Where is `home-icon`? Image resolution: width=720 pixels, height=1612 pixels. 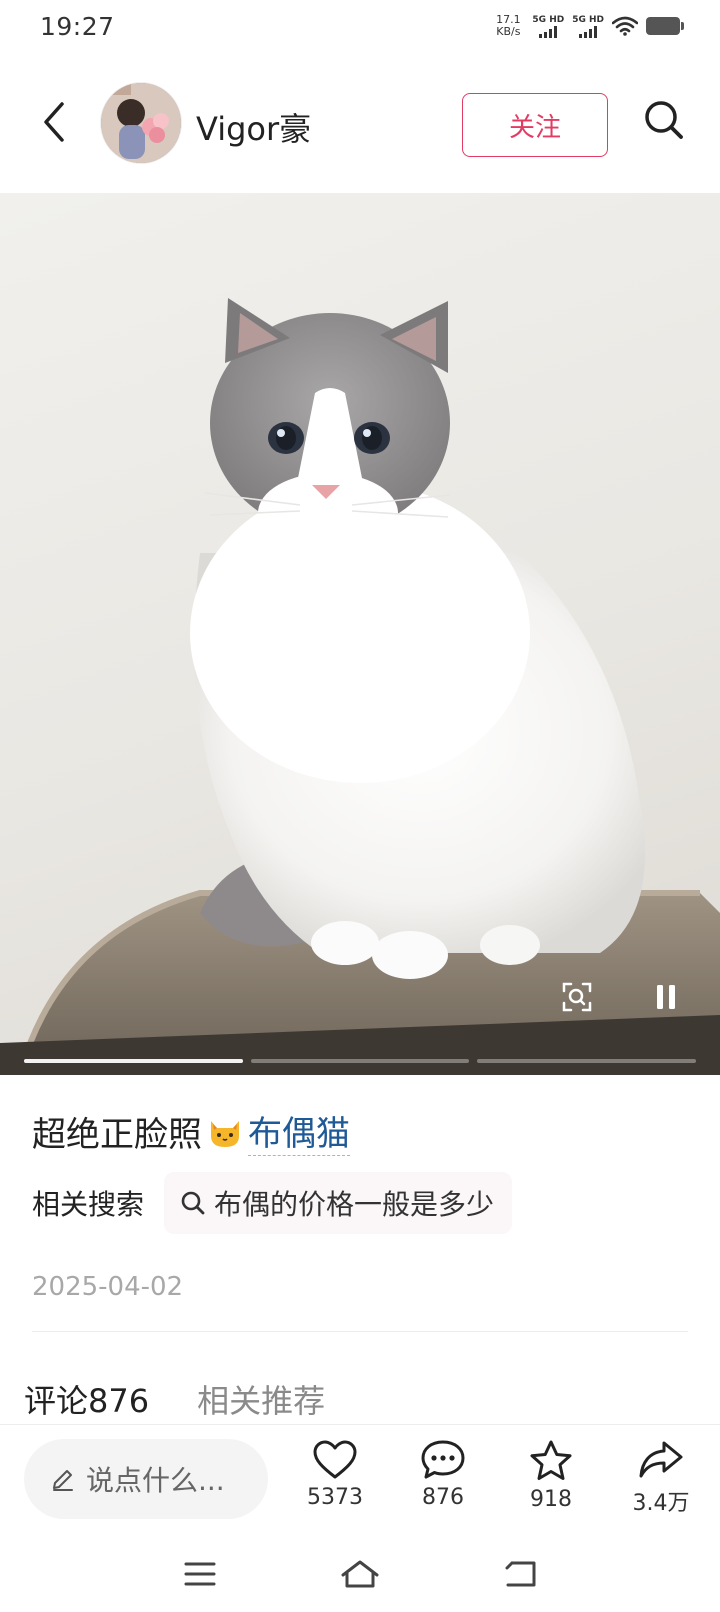
home-icon is located at coordinates (360, 1574).